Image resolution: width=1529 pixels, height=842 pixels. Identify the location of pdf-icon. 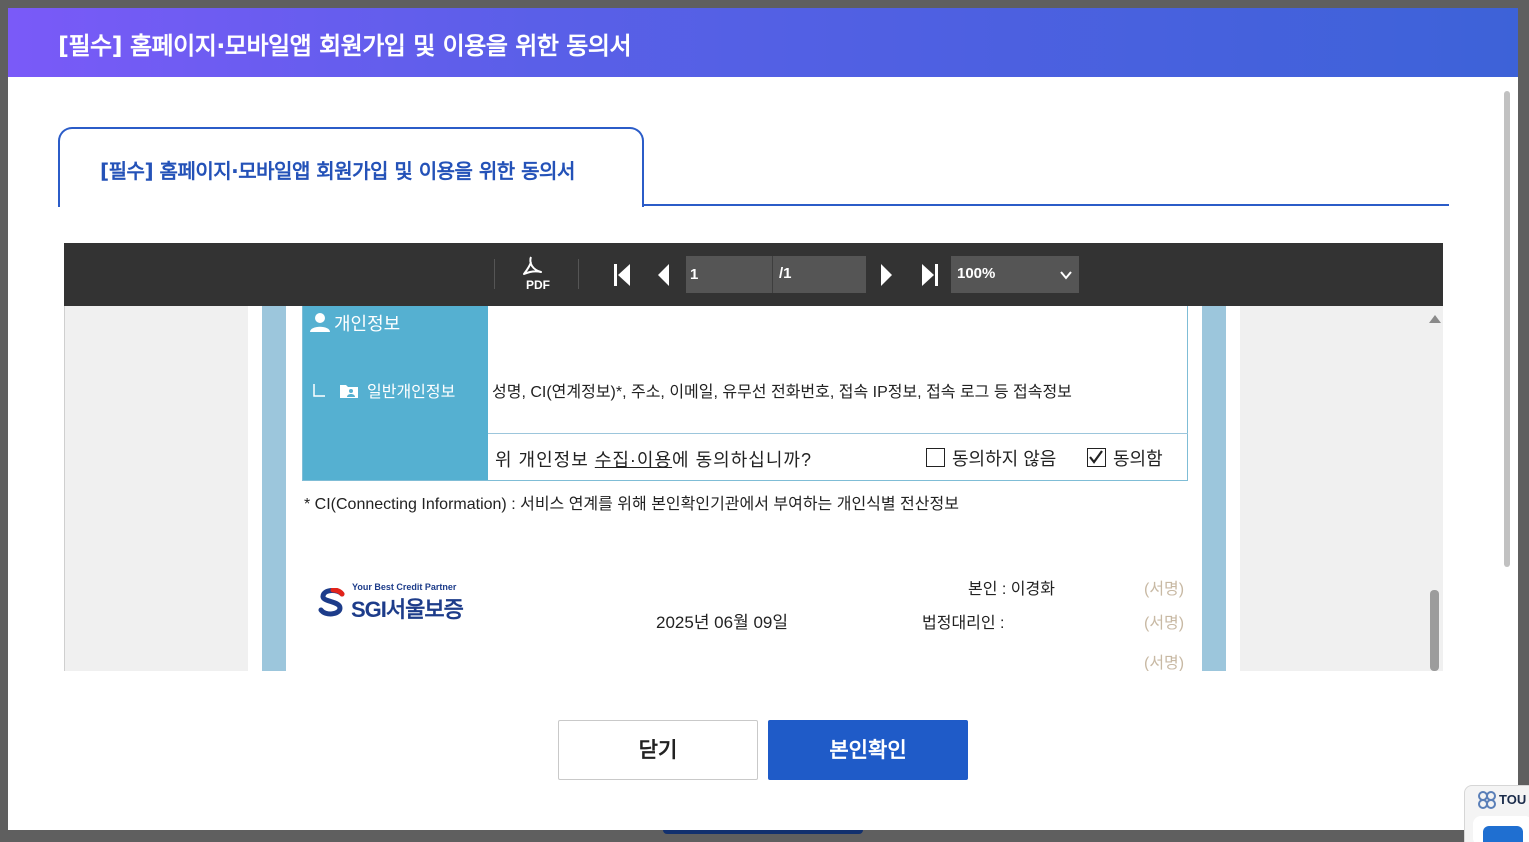
(532, 265).